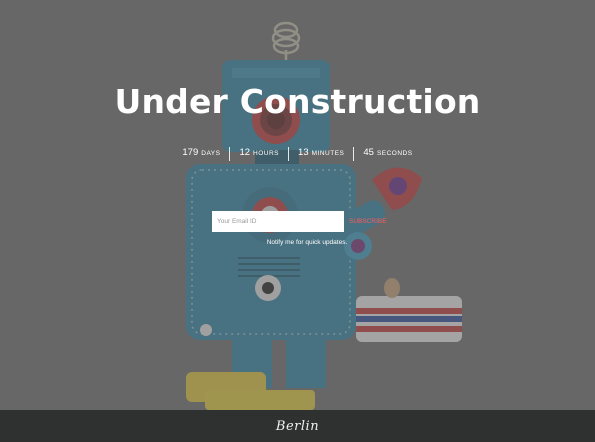  Describe the element at coordinates (245, 152) in the screenshot. I see `countdown-value: 12` at that location.